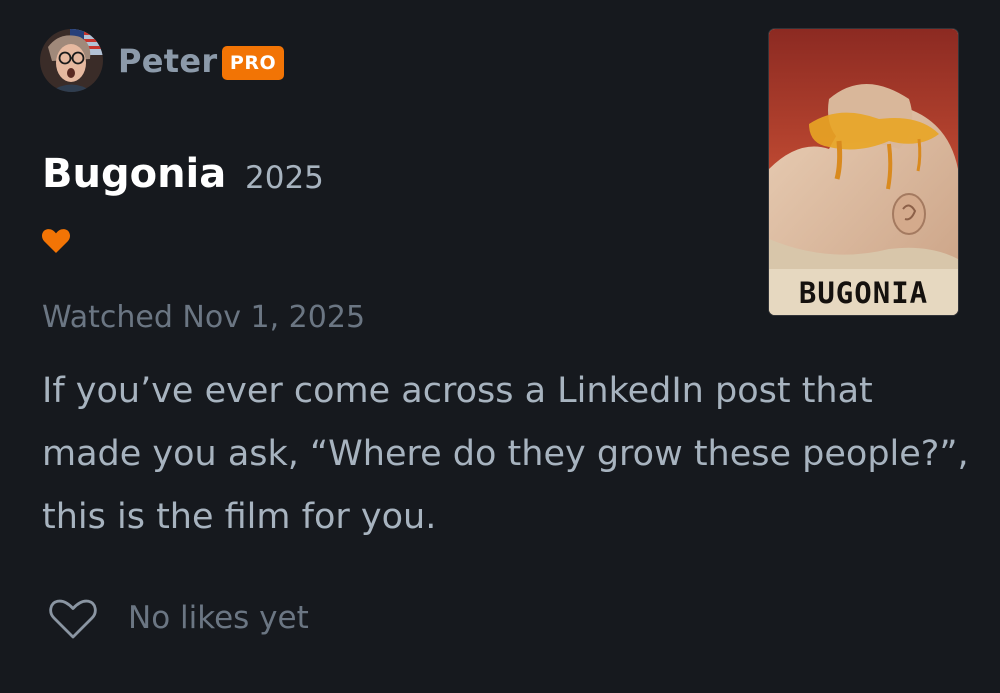 This screenshot has width=1000, height=693. Describe the element at coordinates (863, 293) in the screenshot. I see `poster-title: BUGONIA` at that location.